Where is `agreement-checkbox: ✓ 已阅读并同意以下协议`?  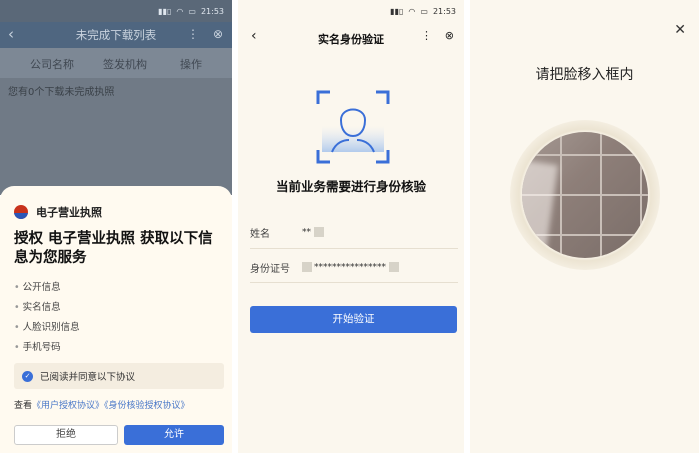
agreement-checkbox: ✓ 已阅读并同意以下协议 is located at coordinates (119, 376).